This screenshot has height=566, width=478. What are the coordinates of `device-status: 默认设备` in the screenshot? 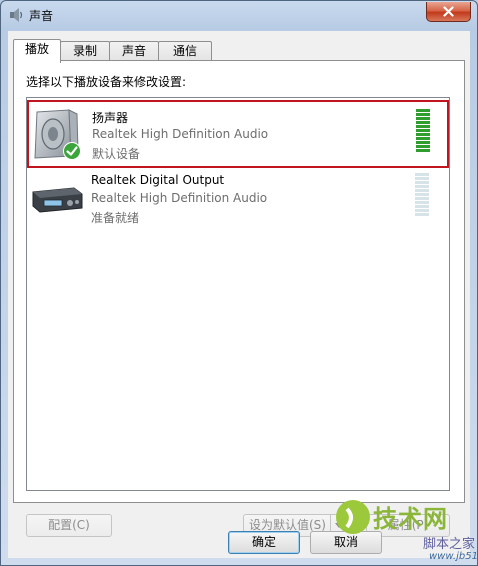 It's located at (116, 154).